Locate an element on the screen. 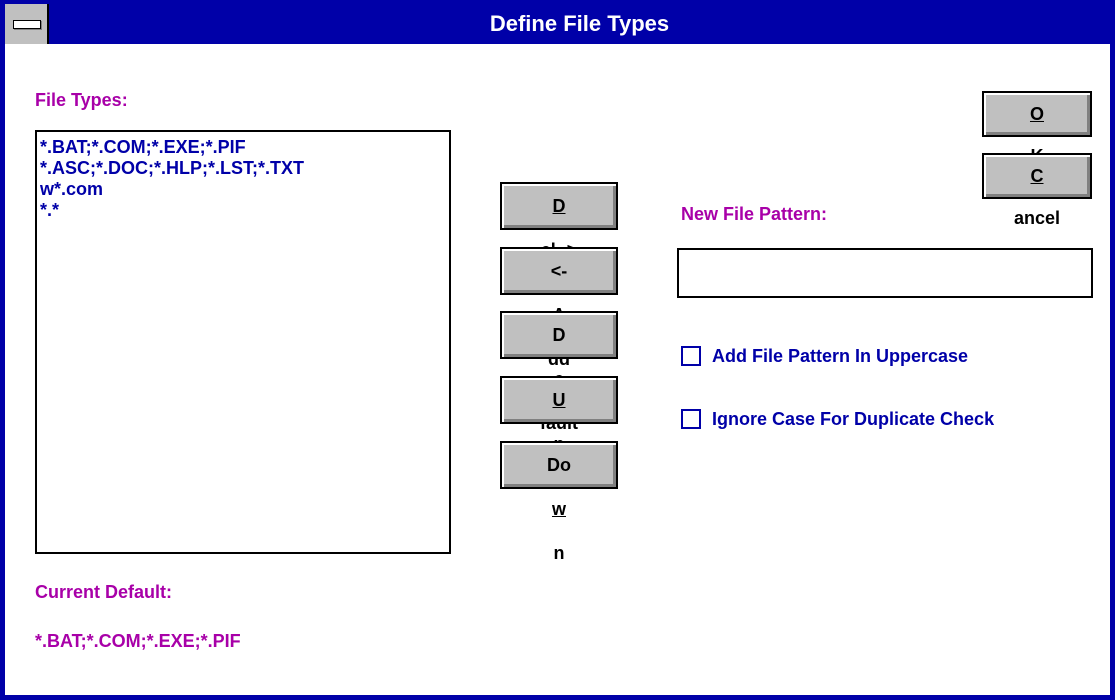  system-menu-button is located at coordinates (27, 24).